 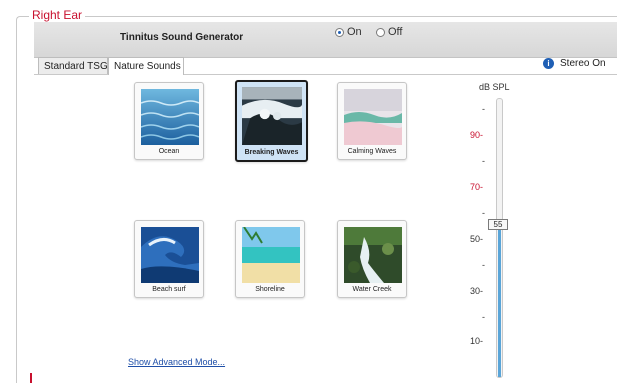 I want to click on tab-standard-tsg: Standard TSG, so click(x=73, y=65).